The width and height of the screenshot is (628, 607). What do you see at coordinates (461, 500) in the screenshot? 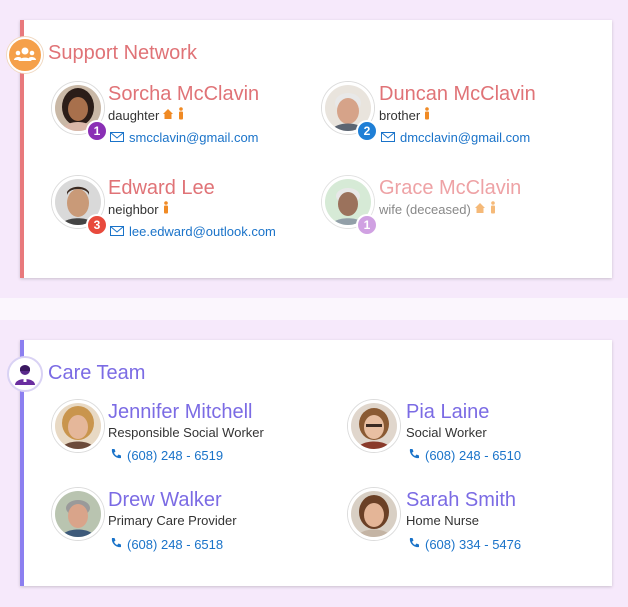
I see `member-name: Sarah Smith` at bounding box center [461, 500].